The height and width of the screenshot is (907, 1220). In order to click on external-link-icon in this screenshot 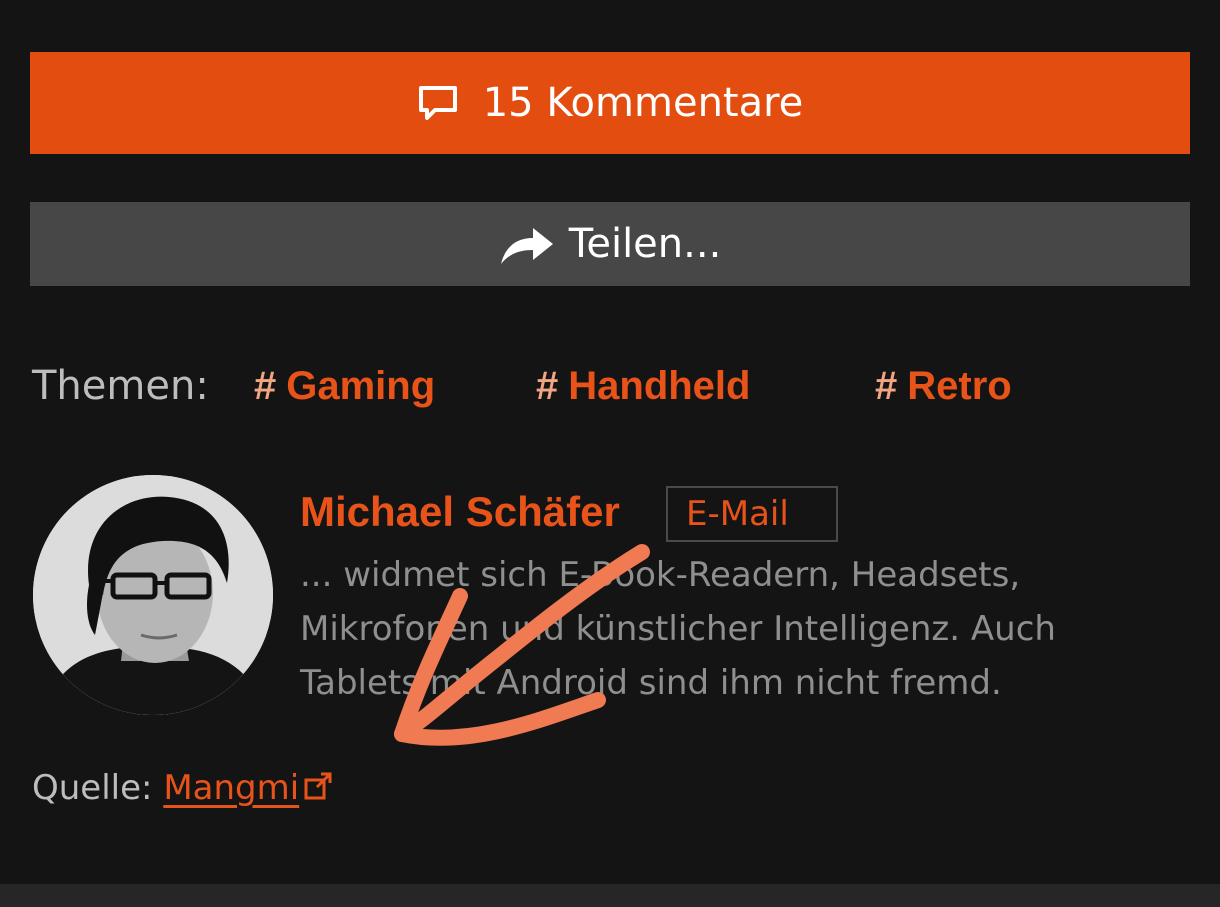, I will do `click(318, 790)`.